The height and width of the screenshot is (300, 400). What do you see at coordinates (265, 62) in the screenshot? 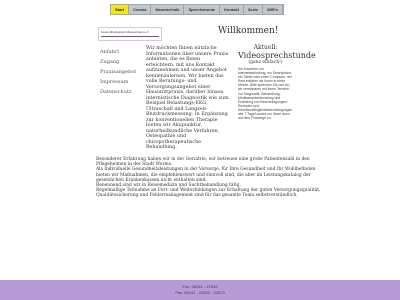
I see `video-box-subtitle: (ganz einfach!)` at bounding box center [265, 62].